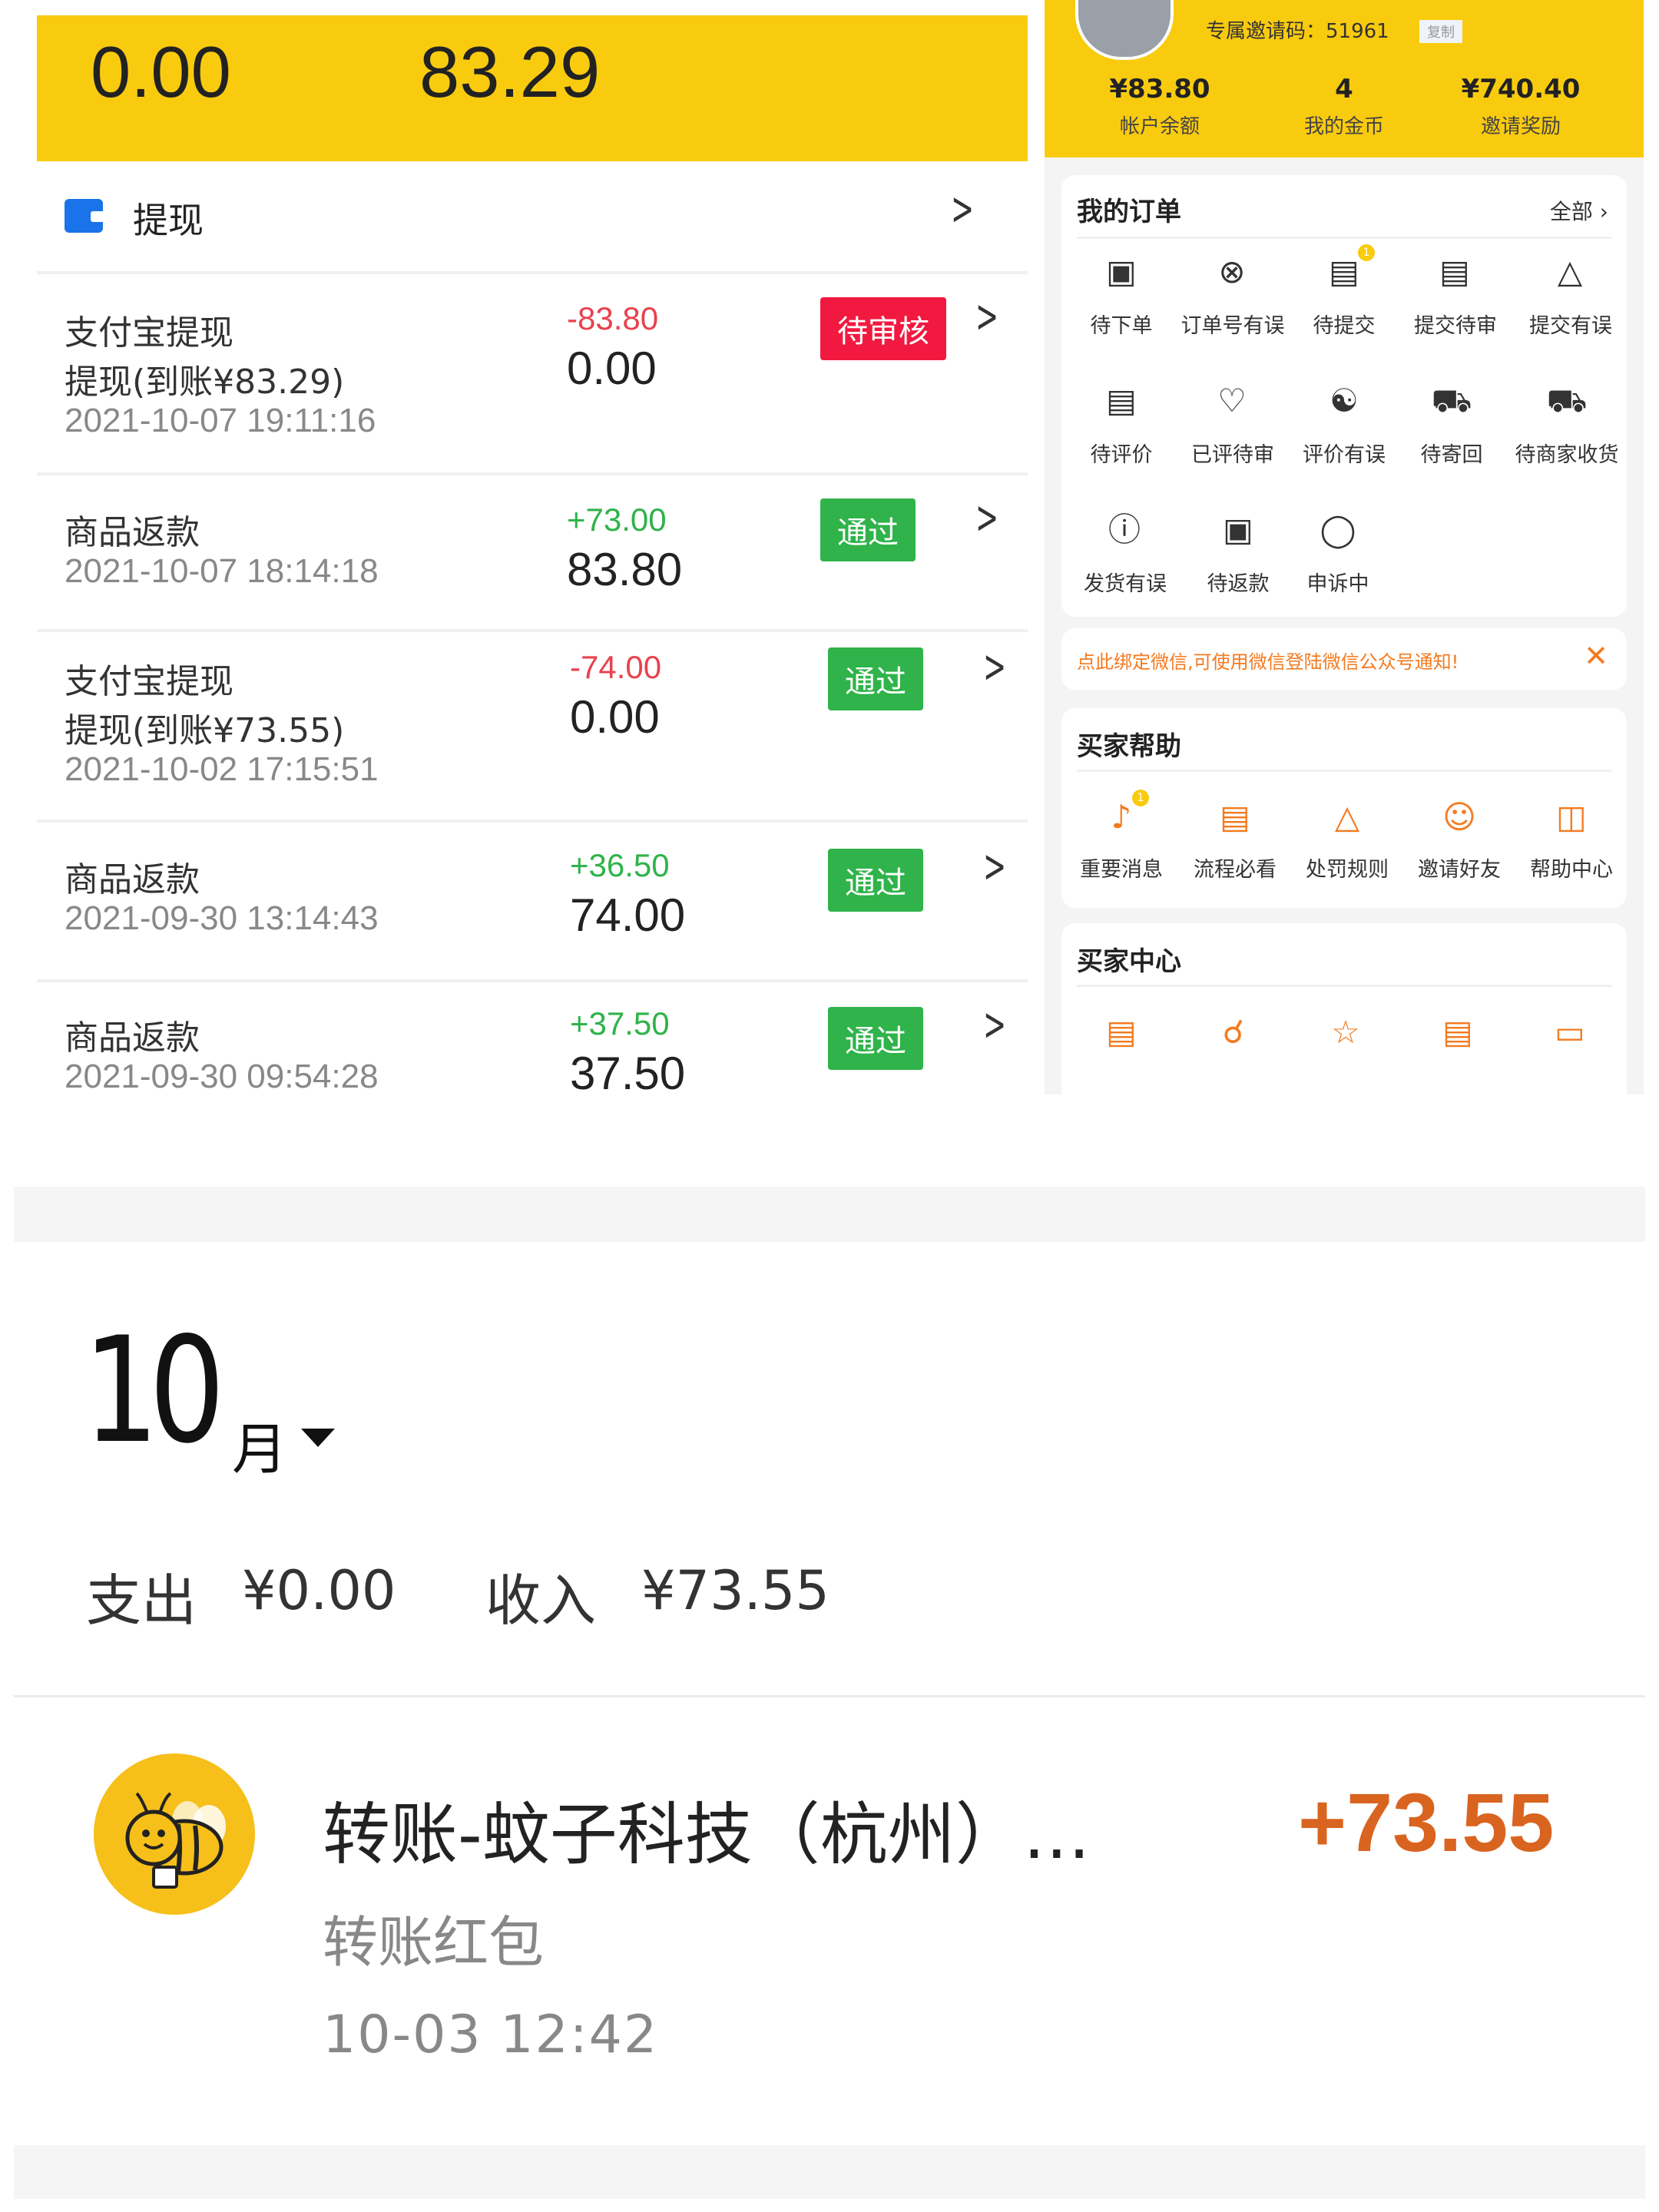  I want to click on section-separator, so click(829, 1214).